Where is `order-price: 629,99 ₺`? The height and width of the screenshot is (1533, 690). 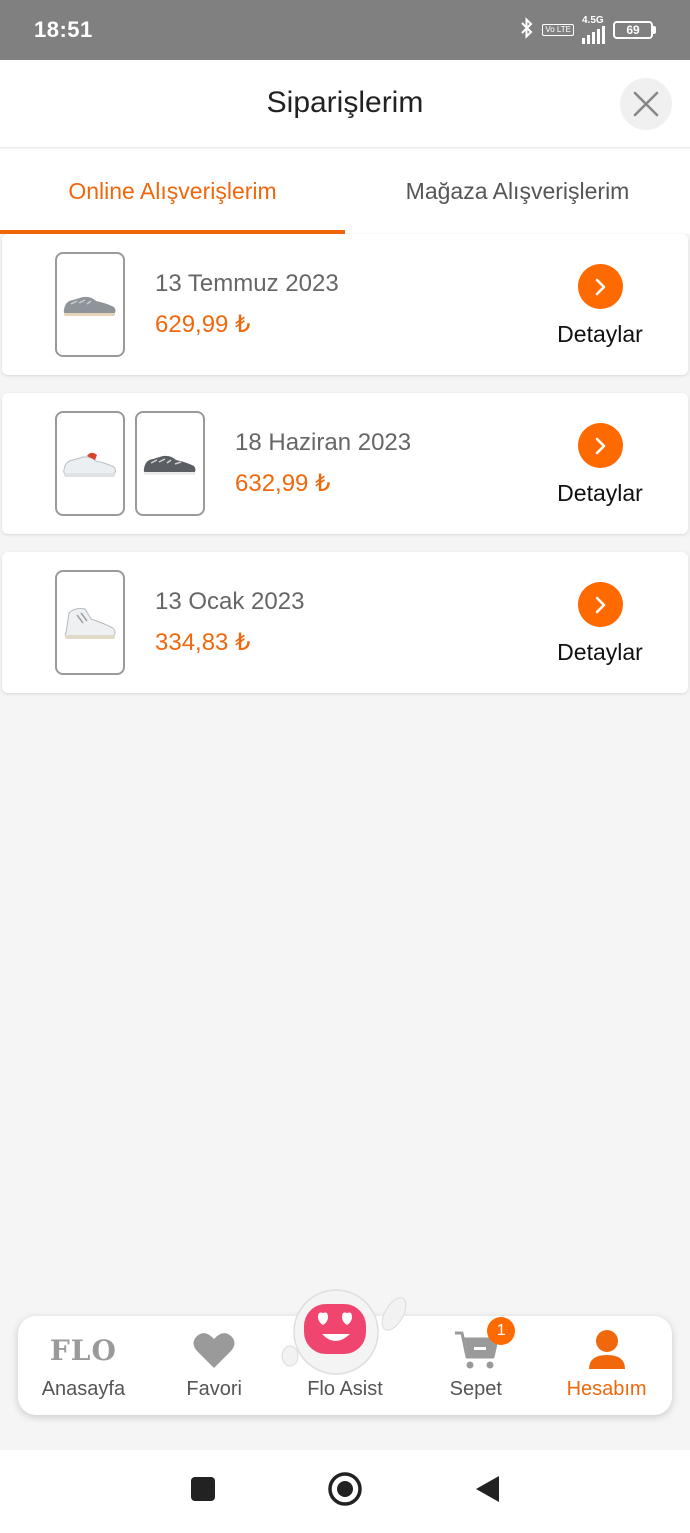 order-price: 629,99 ₺ is located at coordinates (203, 324).